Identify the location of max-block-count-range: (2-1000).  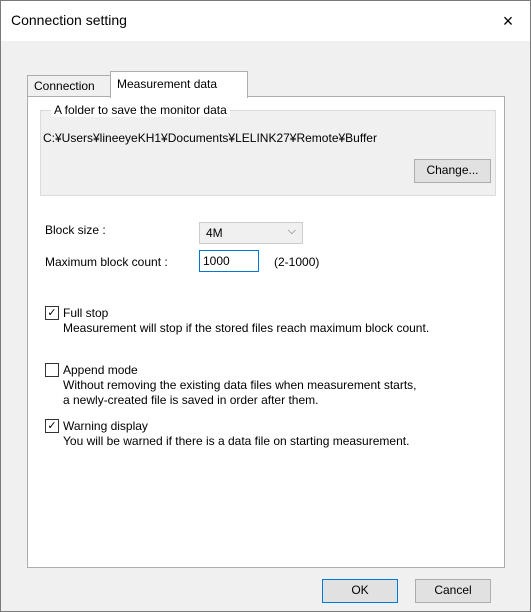
(297, 262).